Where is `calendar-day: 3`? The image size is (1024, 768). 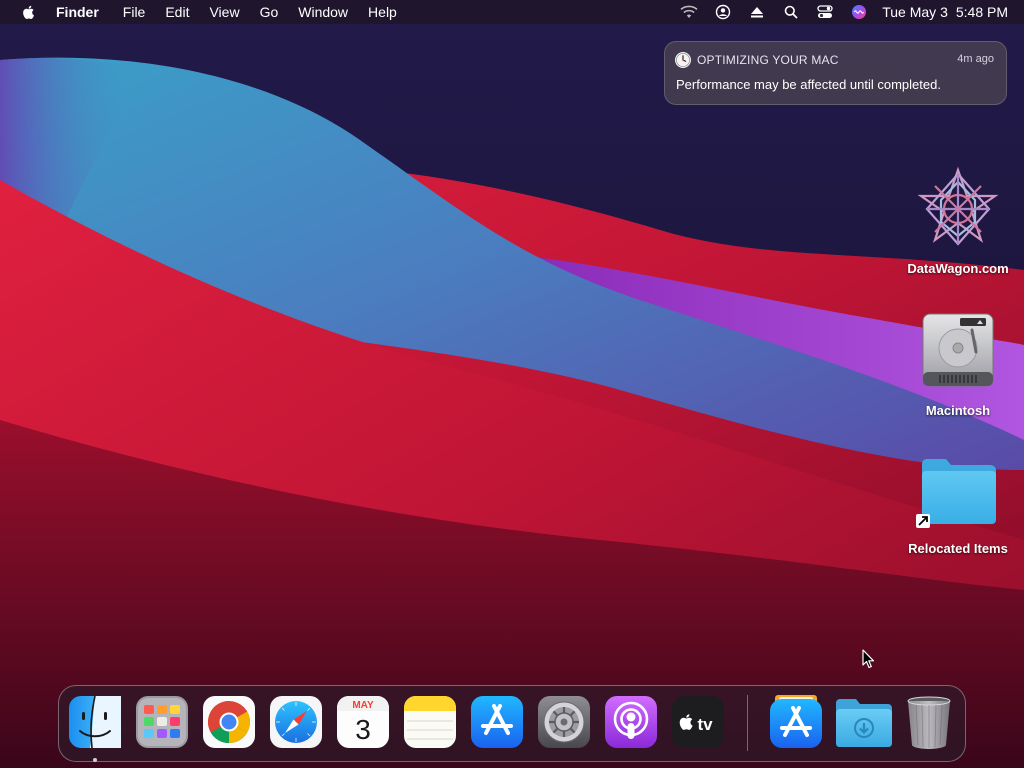
calendar-day: 3 is located at coordinates (363, 729).